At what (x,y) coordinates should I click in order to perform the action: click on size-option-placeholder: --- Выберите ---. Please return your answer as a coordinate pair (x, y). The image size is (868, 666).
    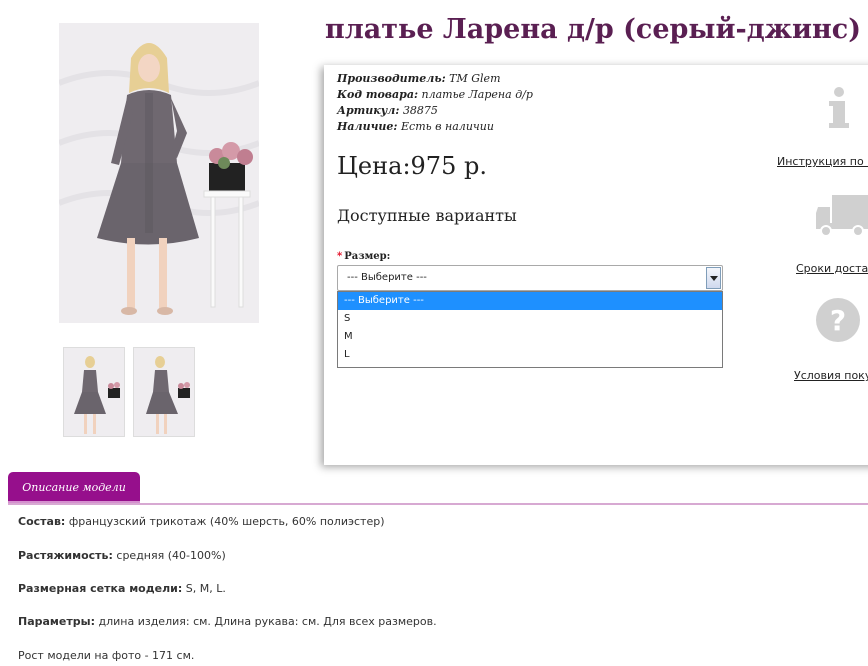
    Looking at the image, I should click on (530, 301).